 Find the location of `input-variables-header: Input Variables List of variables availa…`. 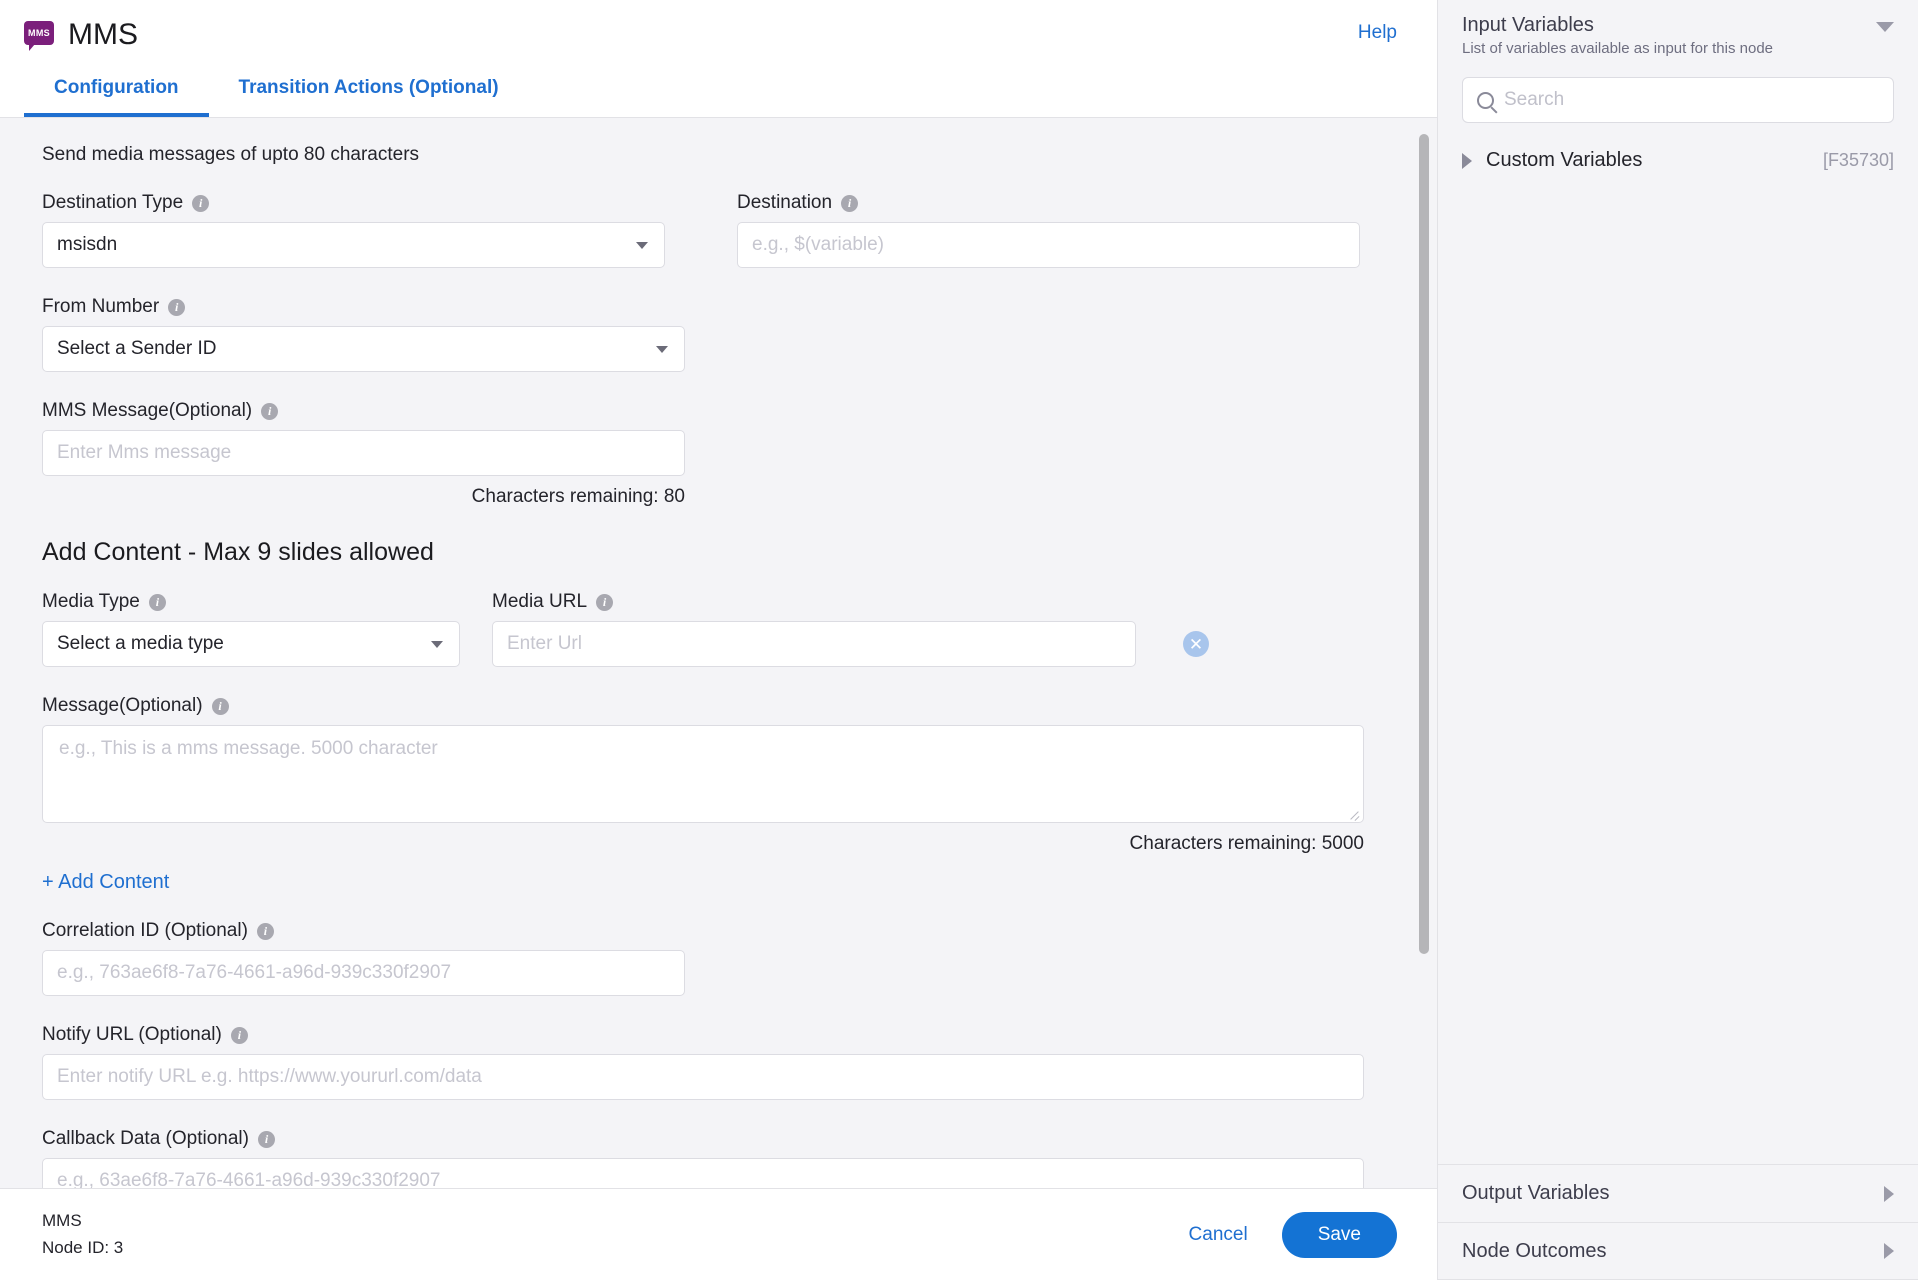

input-variables-header: Input Variables List of variables availa… is located at coordinates (1678, 35).